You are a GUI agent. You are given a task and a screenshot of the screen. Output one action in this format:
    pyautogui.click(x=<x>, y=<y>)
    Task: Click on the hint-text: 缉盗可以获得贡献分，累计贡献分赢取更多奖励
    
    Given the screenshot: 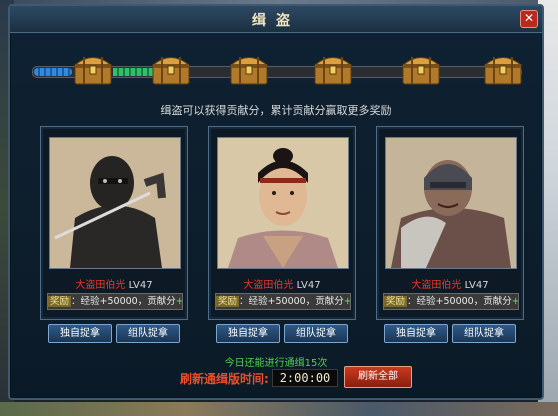 What is the action you would take?
    pyautogui.click(x=276, y=110)
    